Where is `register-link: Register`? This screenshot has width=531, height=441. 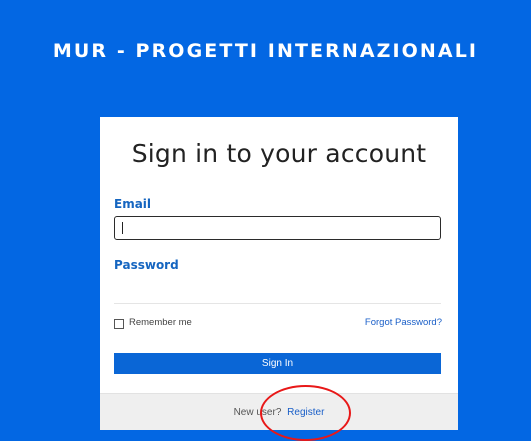 register-link: Register is located at coordinates (305, 412).